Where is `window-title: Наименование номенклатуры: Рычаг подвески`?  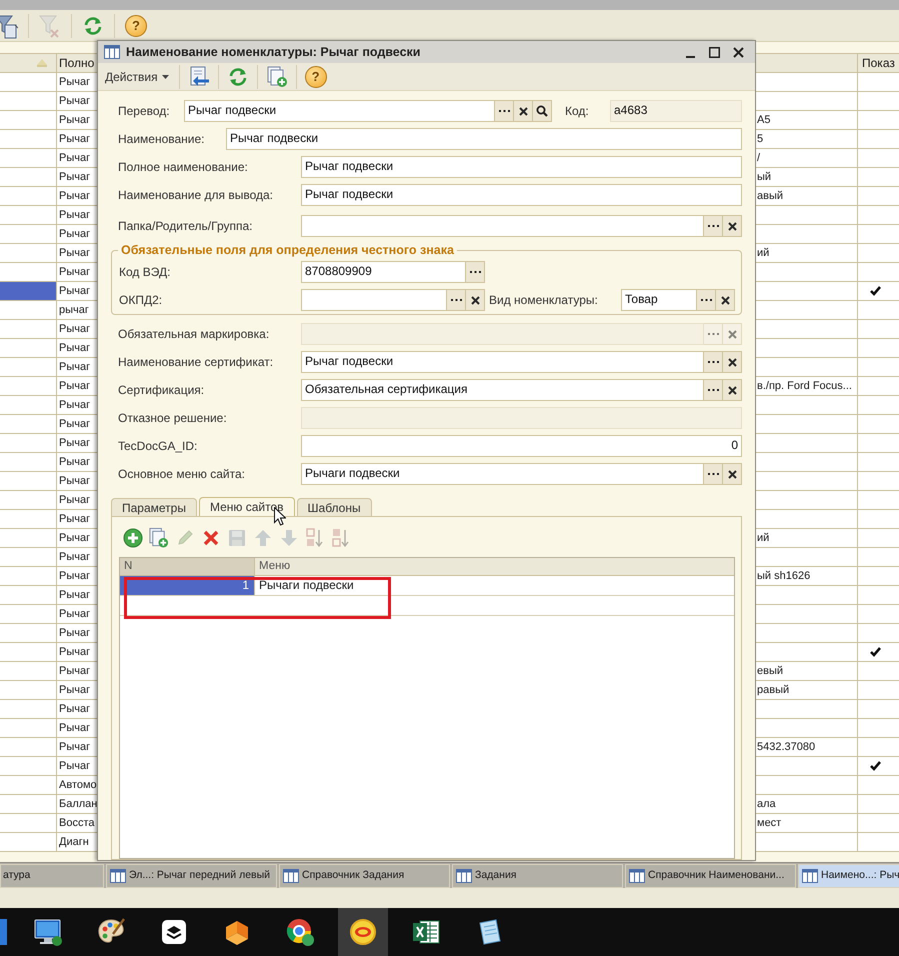
window-title: Наименование номенклатуры: Рычаг подвески is located at coordinates (274, 52).